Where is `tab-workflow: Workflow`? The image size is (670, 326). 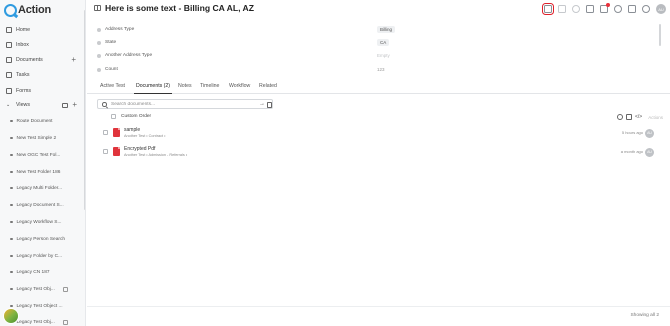
tab-workflow: Workflow is located at coordinates (239, 86).